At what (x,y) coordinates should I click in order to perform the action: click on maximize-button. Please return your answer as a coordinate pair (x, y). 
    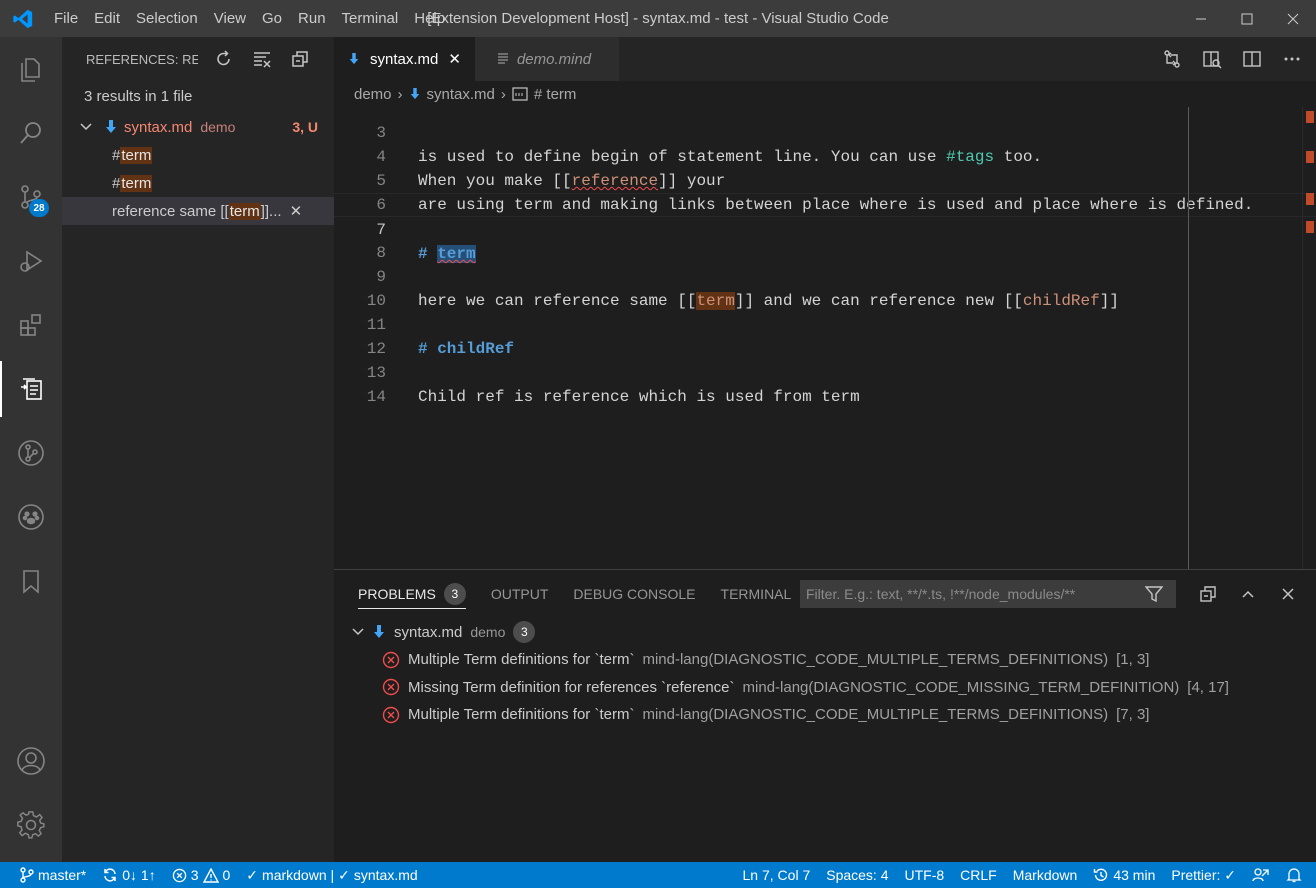
    Looking at the image, I should click on (1247, 18).